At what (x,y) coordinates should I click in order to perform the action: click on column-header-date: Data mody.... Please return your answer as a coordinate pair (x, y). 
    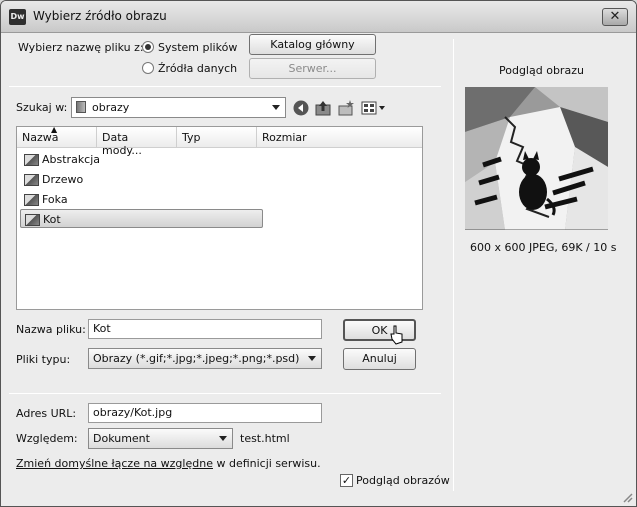
    Looking at the image, I should click on (137, 142).